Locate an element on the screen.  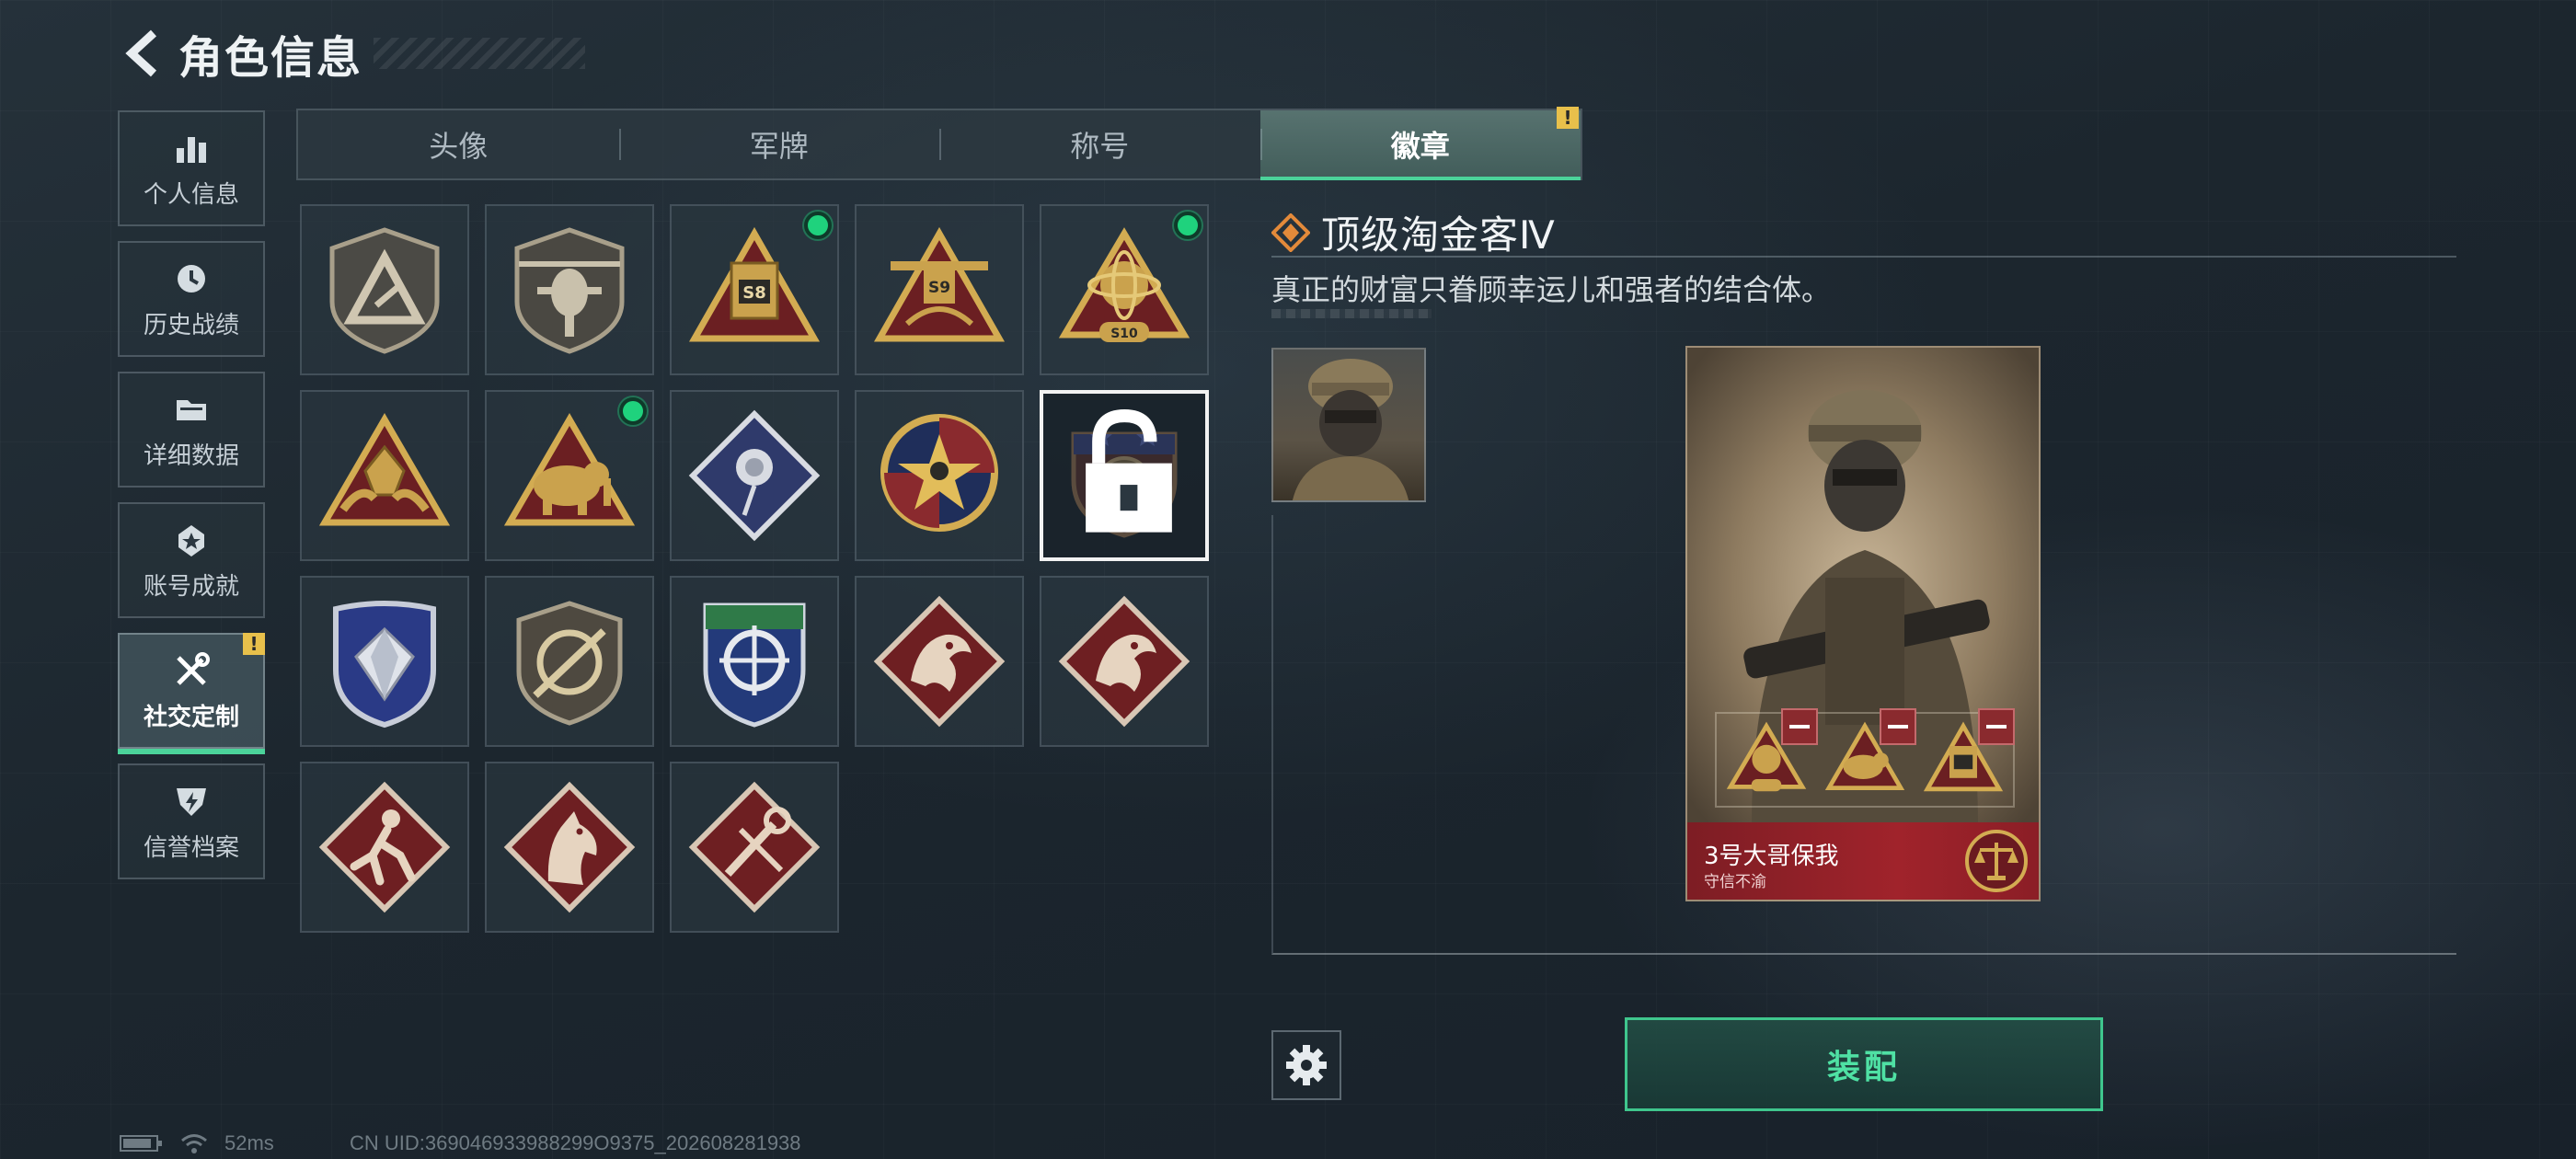
svg-text: S9 is located at coordinates (939, 288).